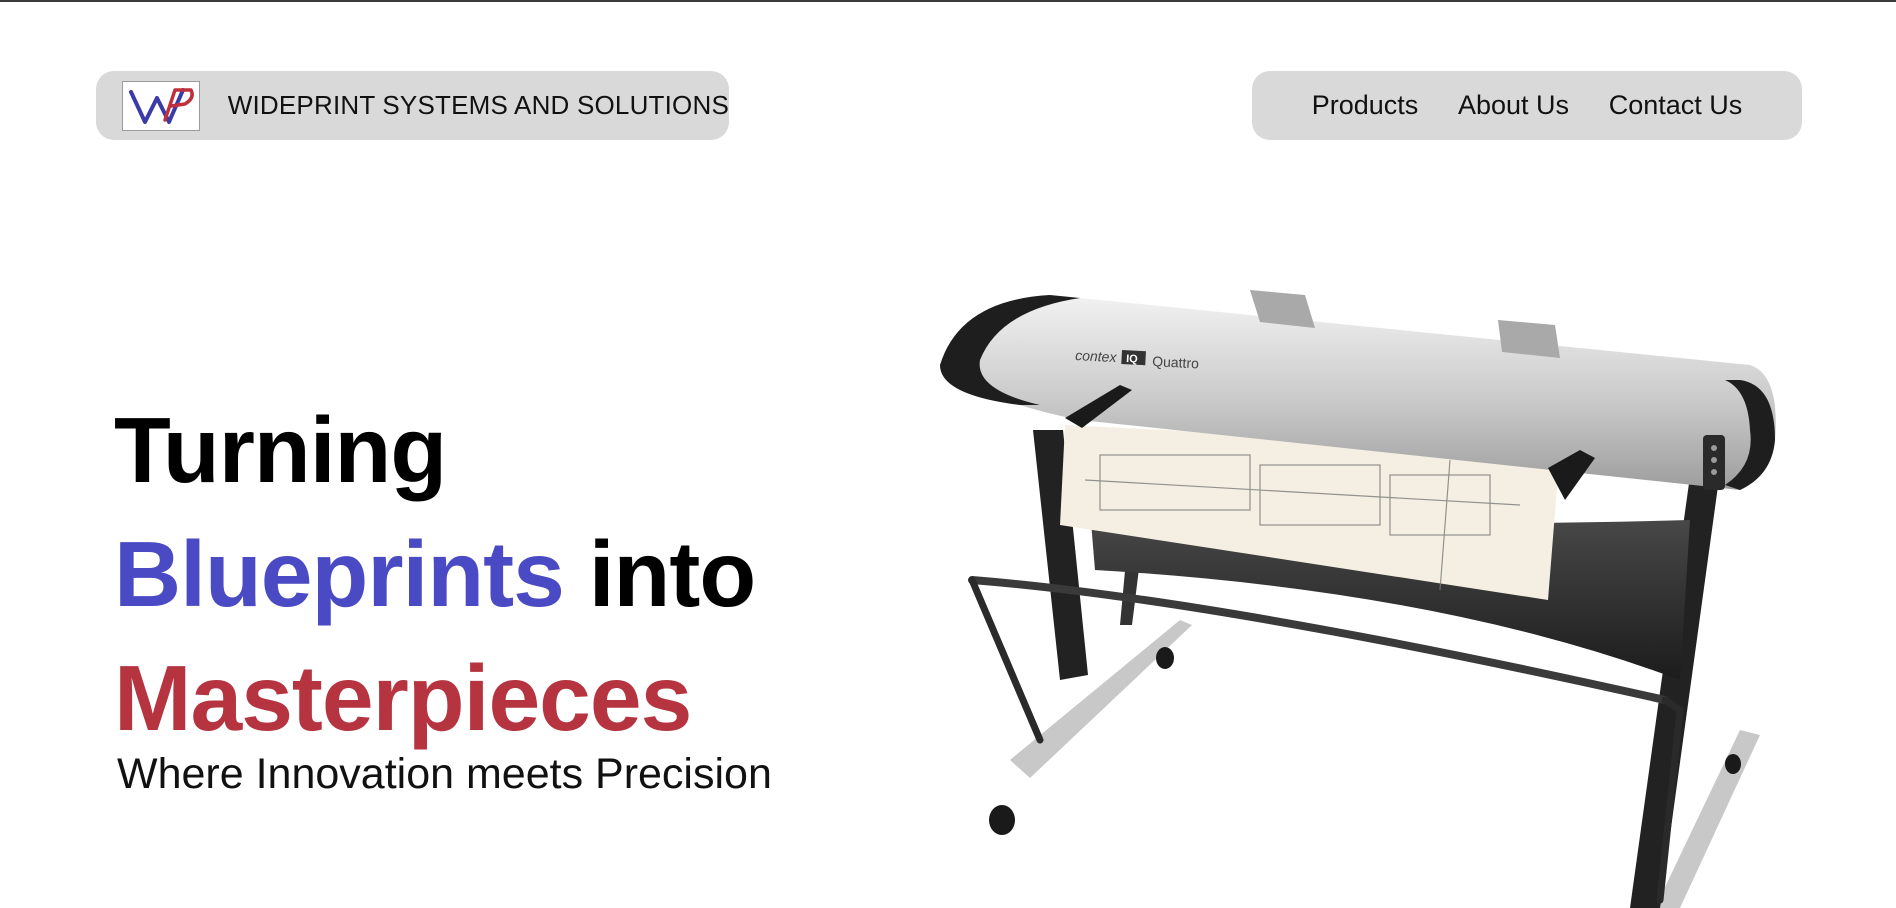  I want to click on top-border, so click(948, 1).